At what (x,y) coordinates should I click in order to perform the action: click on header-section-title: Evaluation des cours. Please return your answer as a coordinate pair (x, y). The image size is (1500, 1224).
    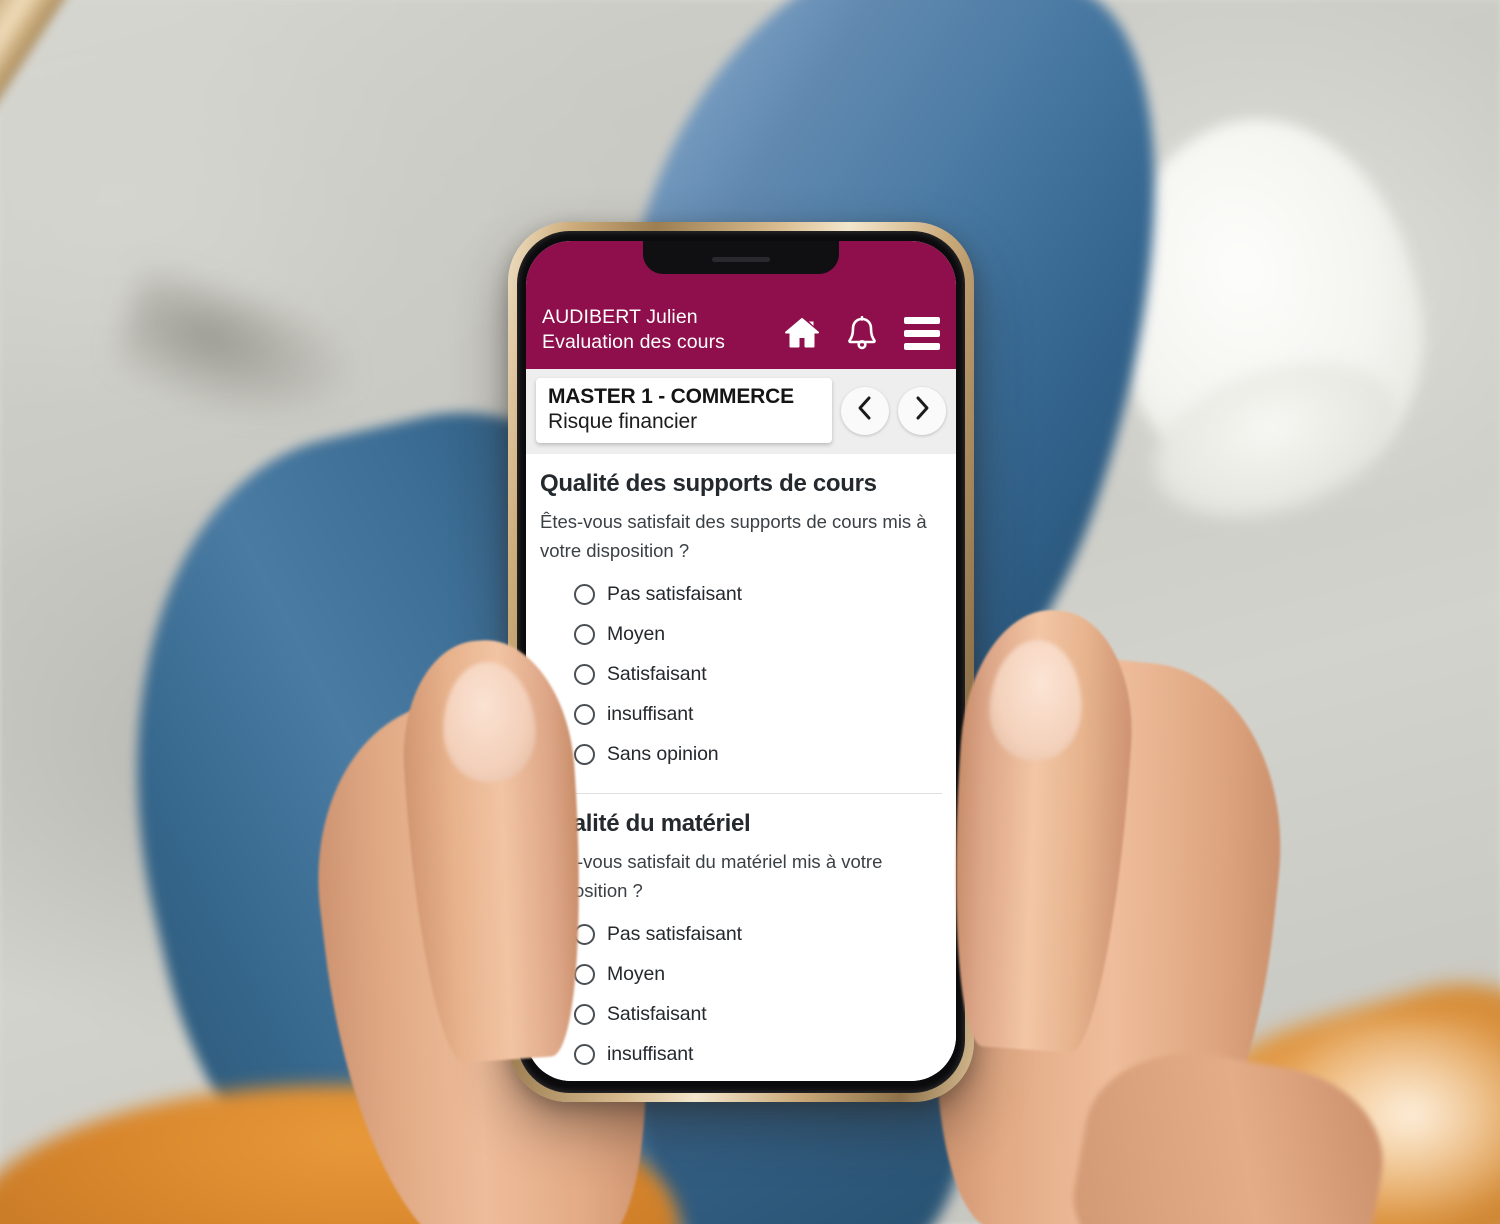
    Looking at the image, I should click on (634, 342).